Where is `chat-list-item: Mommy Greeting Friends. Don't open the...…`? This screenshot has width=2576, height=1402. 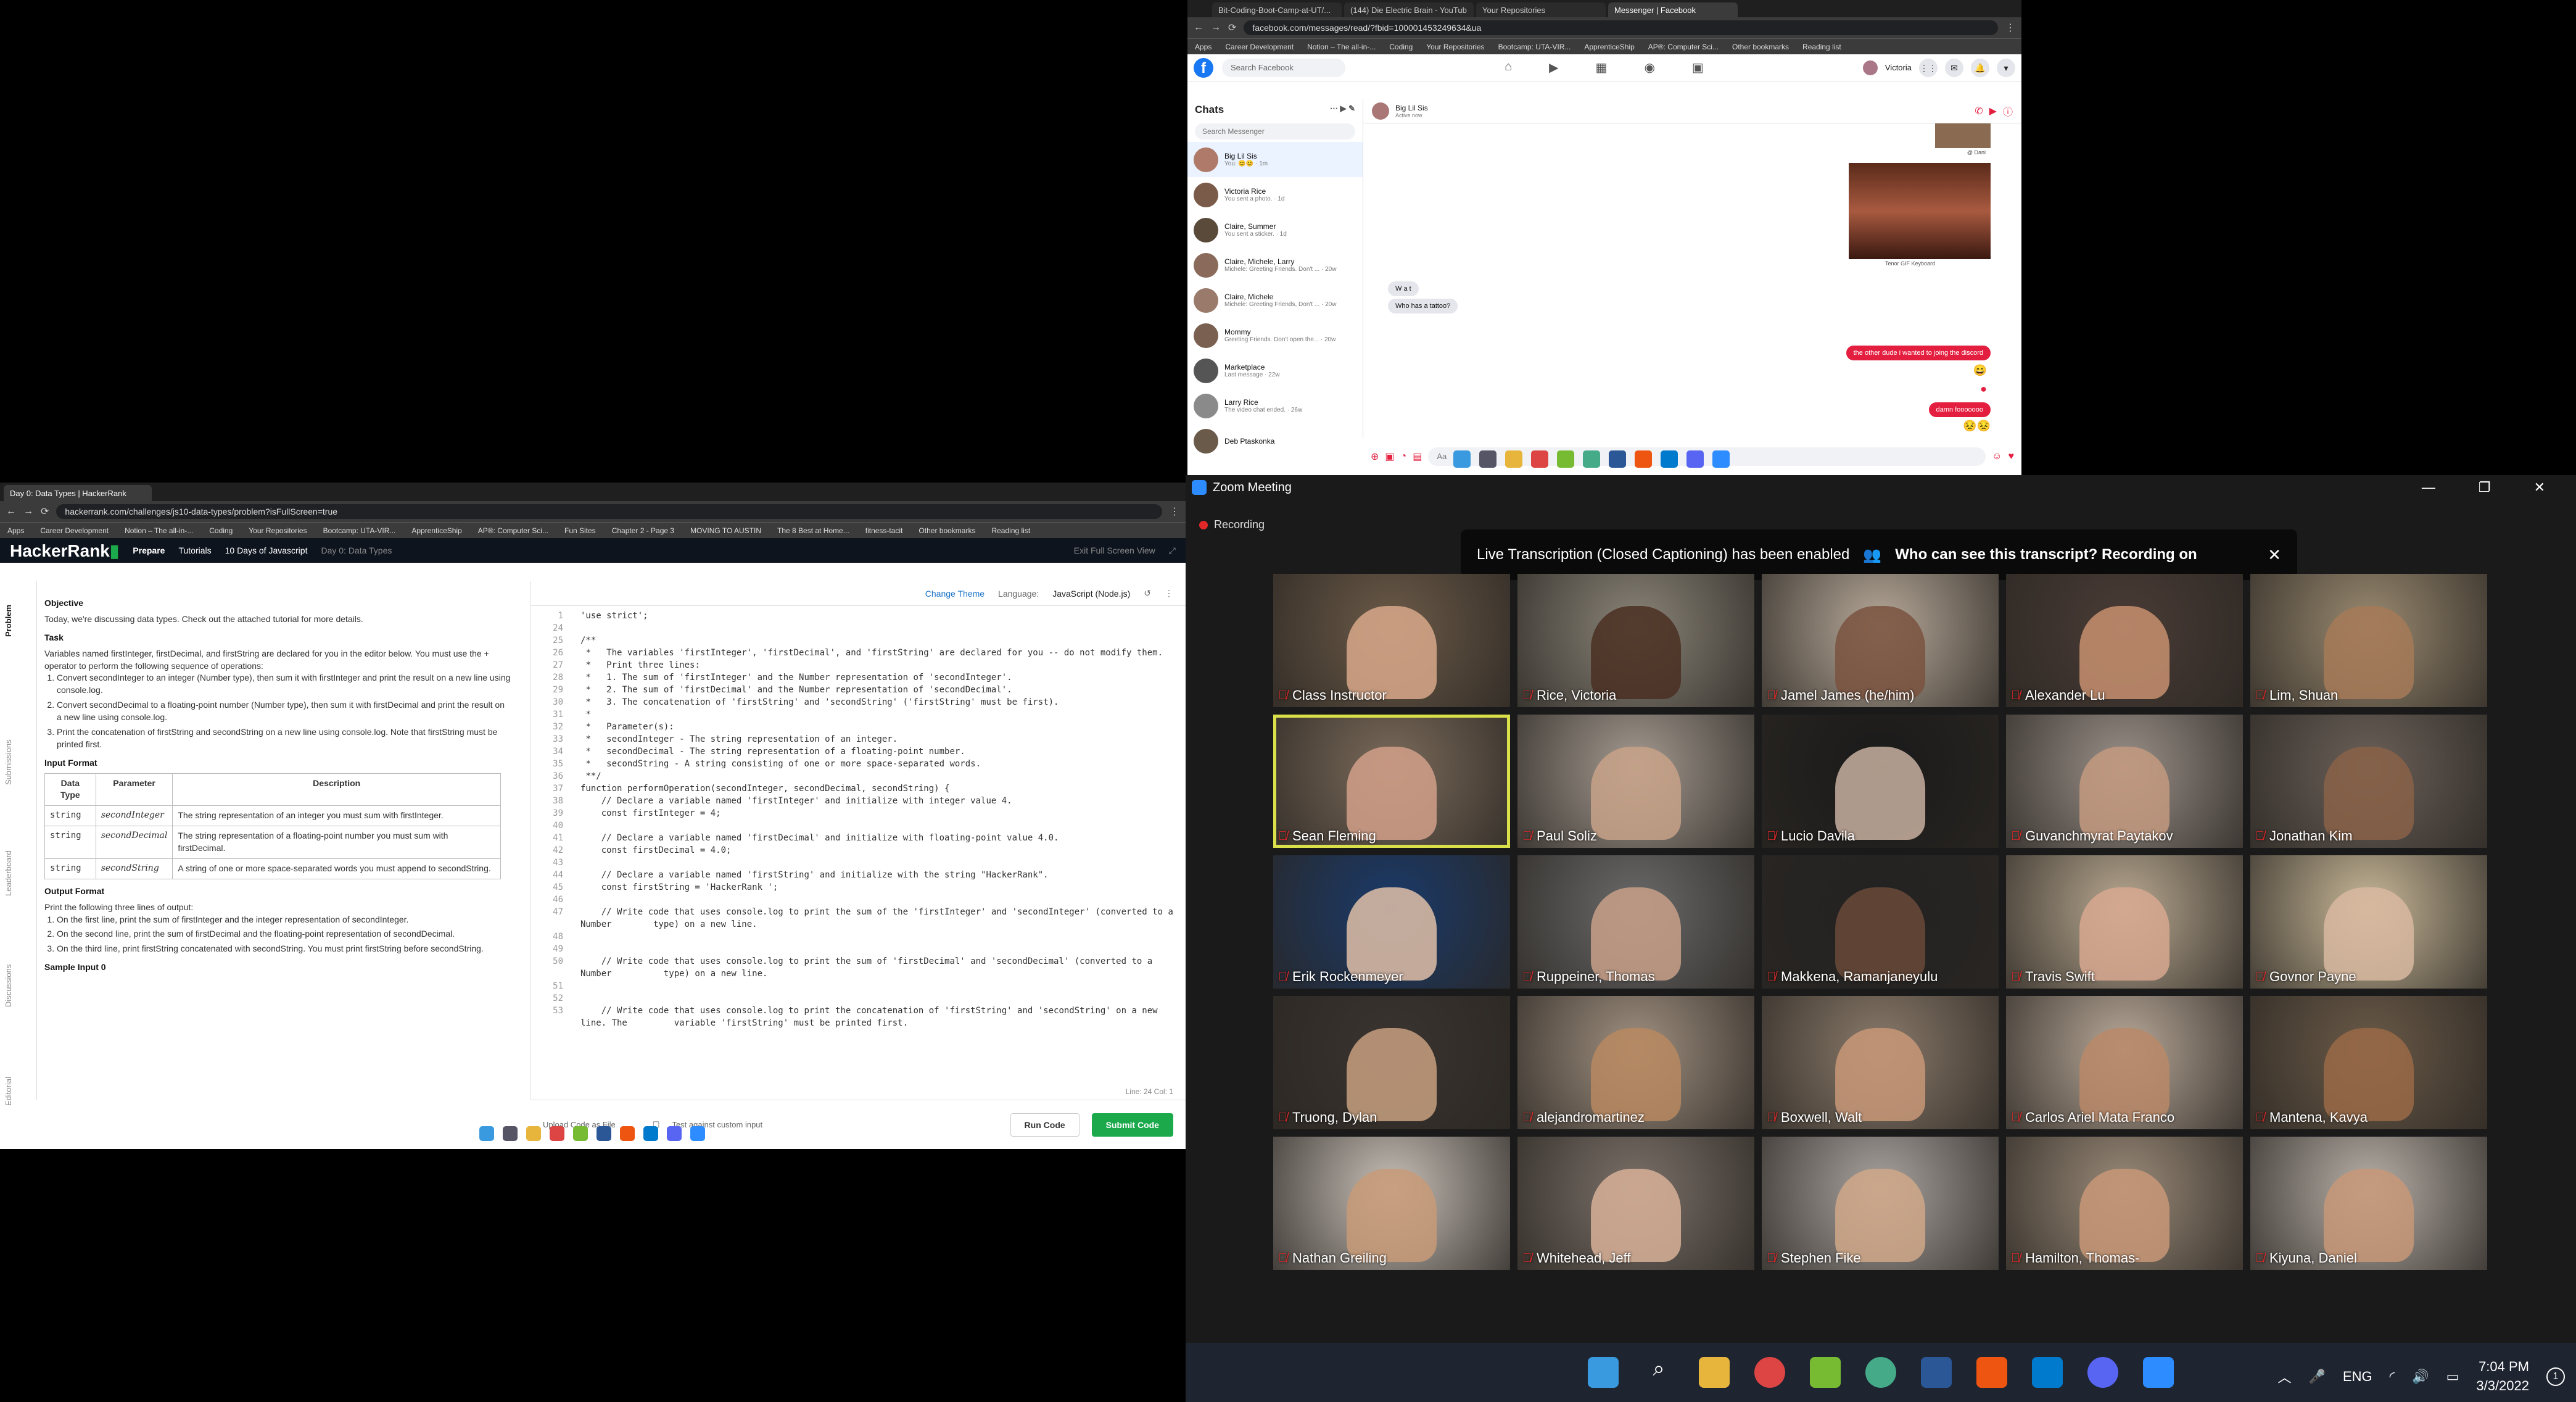
chat-list-item: Mommy Greeting Friends. Don't open the...… is located at coordinates (1275, 335).